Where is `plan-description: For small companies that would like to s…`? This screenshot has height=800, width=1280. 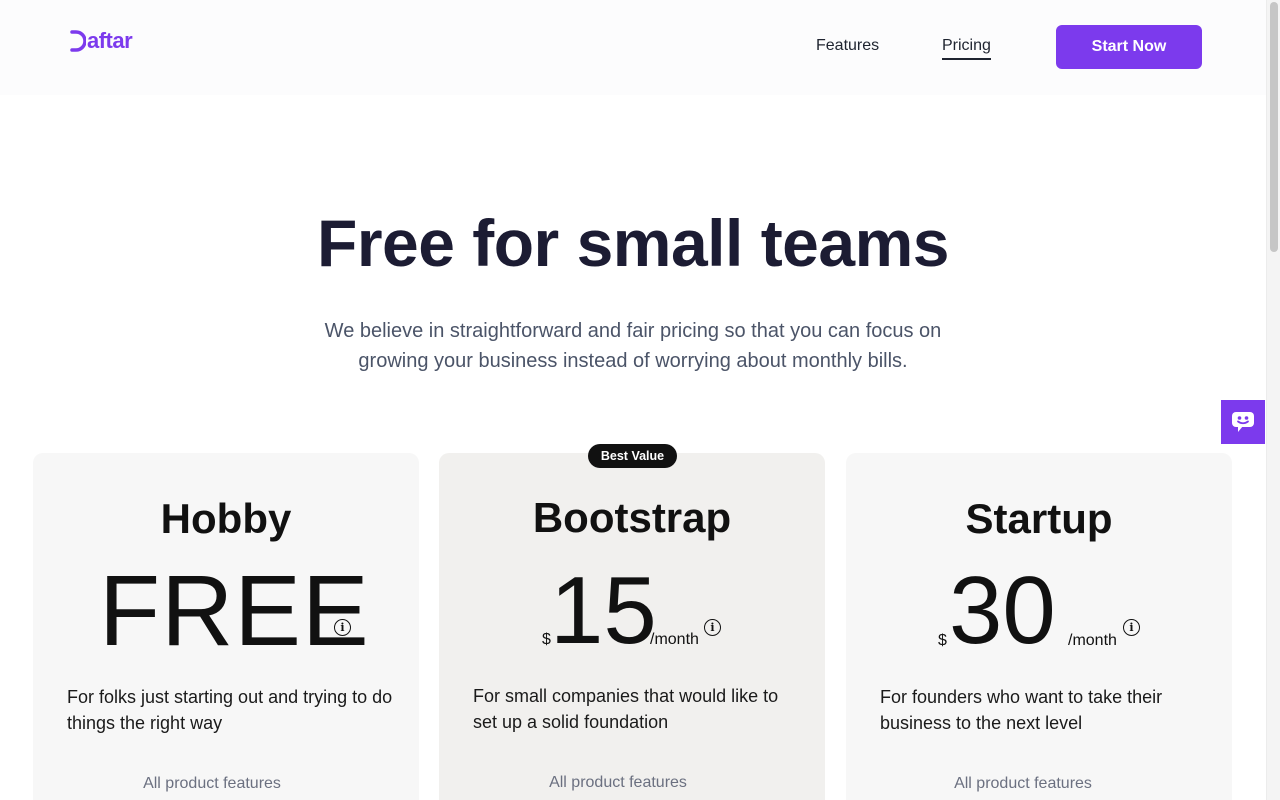
plan-description: For small companies that would like to s… is located at coordinates (626, 709).